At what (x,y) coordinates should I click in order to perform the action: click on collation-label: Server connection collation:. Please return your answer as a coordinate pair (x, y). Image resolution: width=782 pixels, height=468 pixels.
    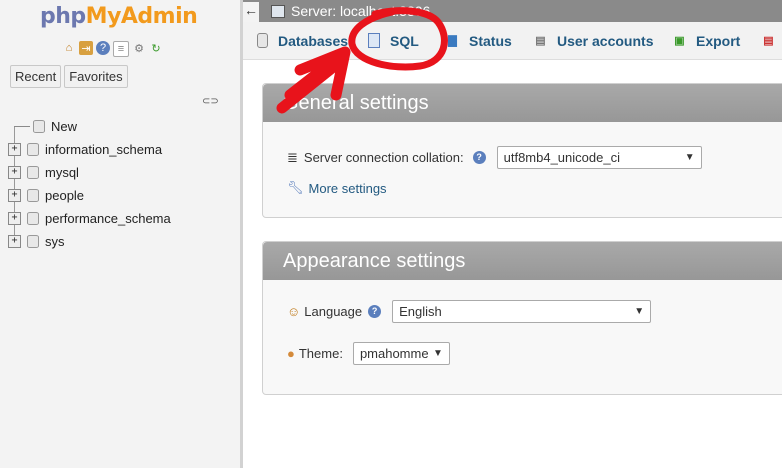
    Looking at the image, I should click on (383, 157).